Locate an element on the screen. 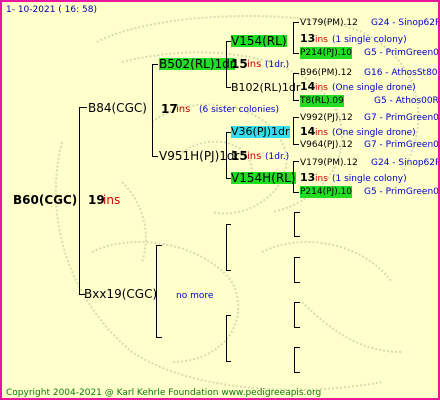  g2-count: 14 is located at coordinates (308, 86).